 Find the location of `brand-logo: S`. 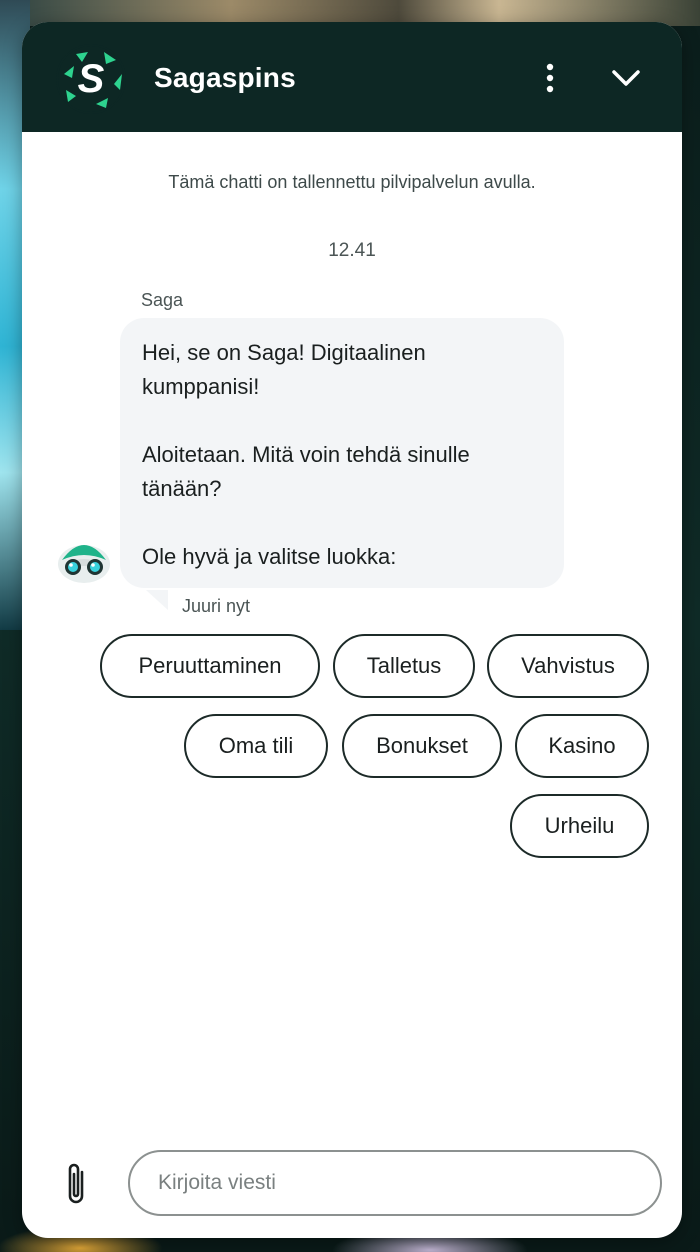

brand-logo: S is located at coordinates (91, 79).